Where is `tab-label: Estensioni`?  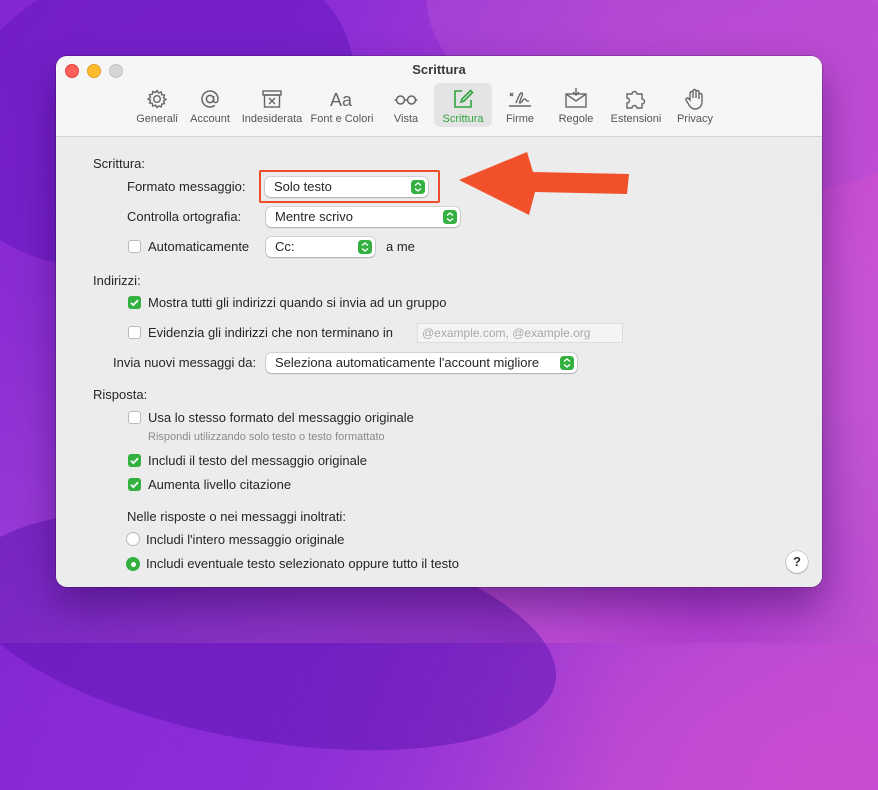
tab-label: Estensioni is located at coordinates (636, 119).